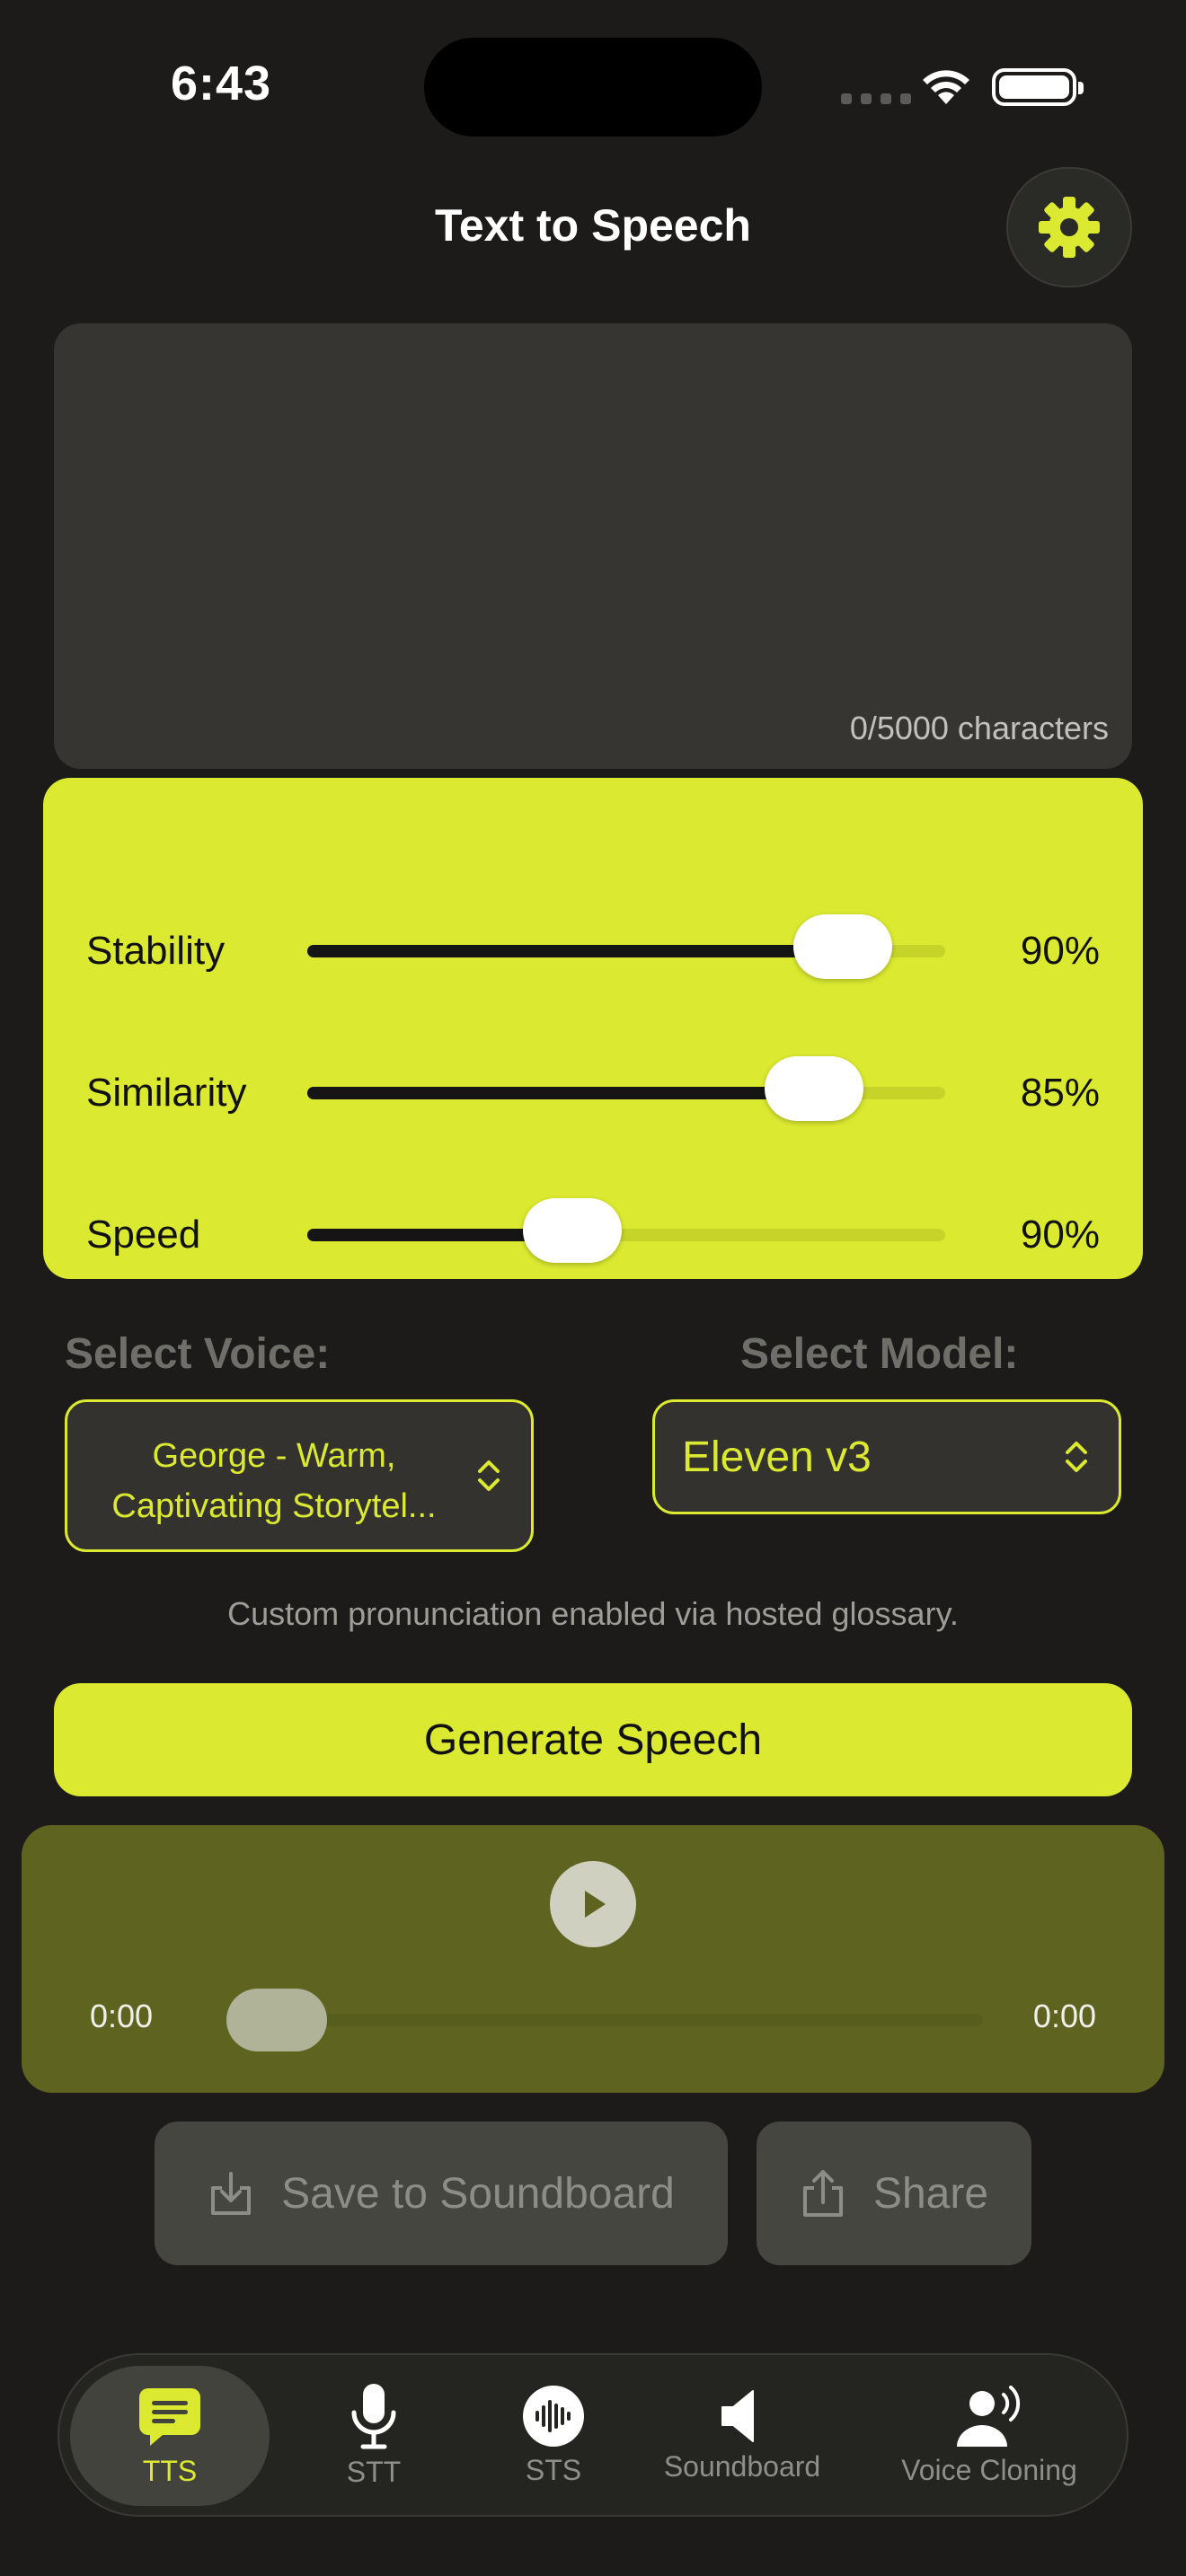  Describe the element at coordinates (170, 2470) in the screenshot. I see `tab-tts-label: TTS` at that location.